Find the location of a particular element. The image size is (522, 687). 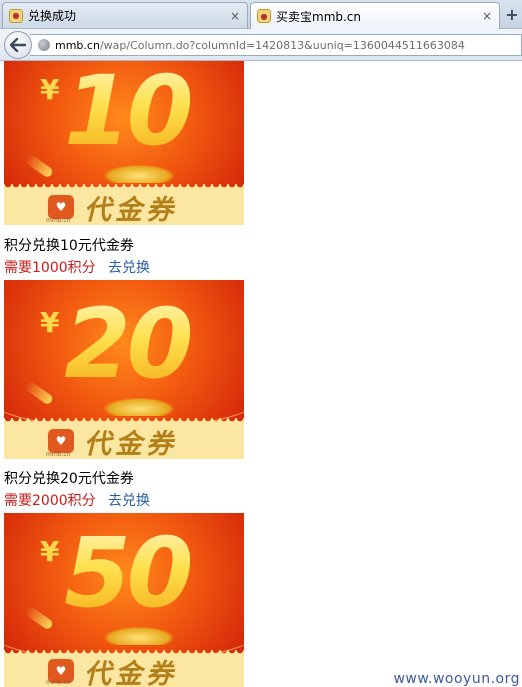

tab-mmb: ● 买卖宝mmb.cn × is located at coordinates (375, 15).